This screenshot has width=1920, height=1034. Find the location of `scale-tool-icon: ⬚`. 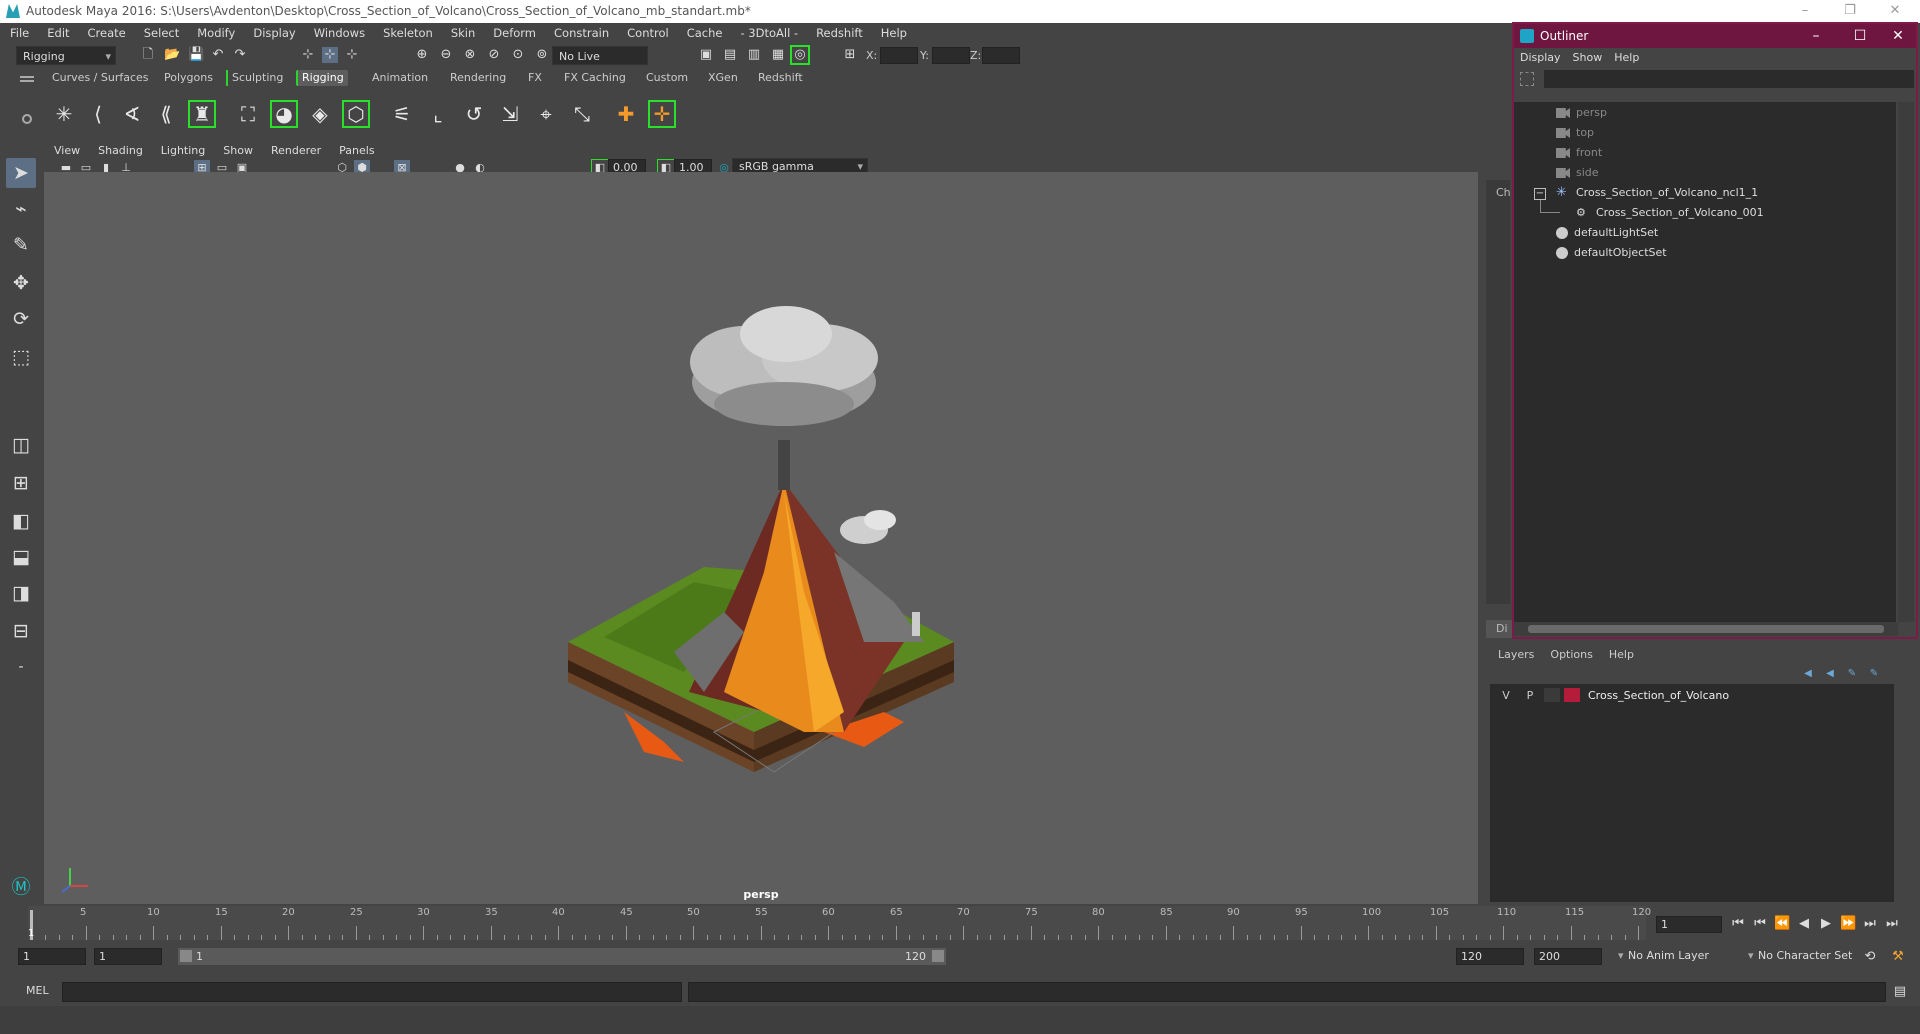

scale-tool-icon: ⬚ is located at coordinates (21, 357).